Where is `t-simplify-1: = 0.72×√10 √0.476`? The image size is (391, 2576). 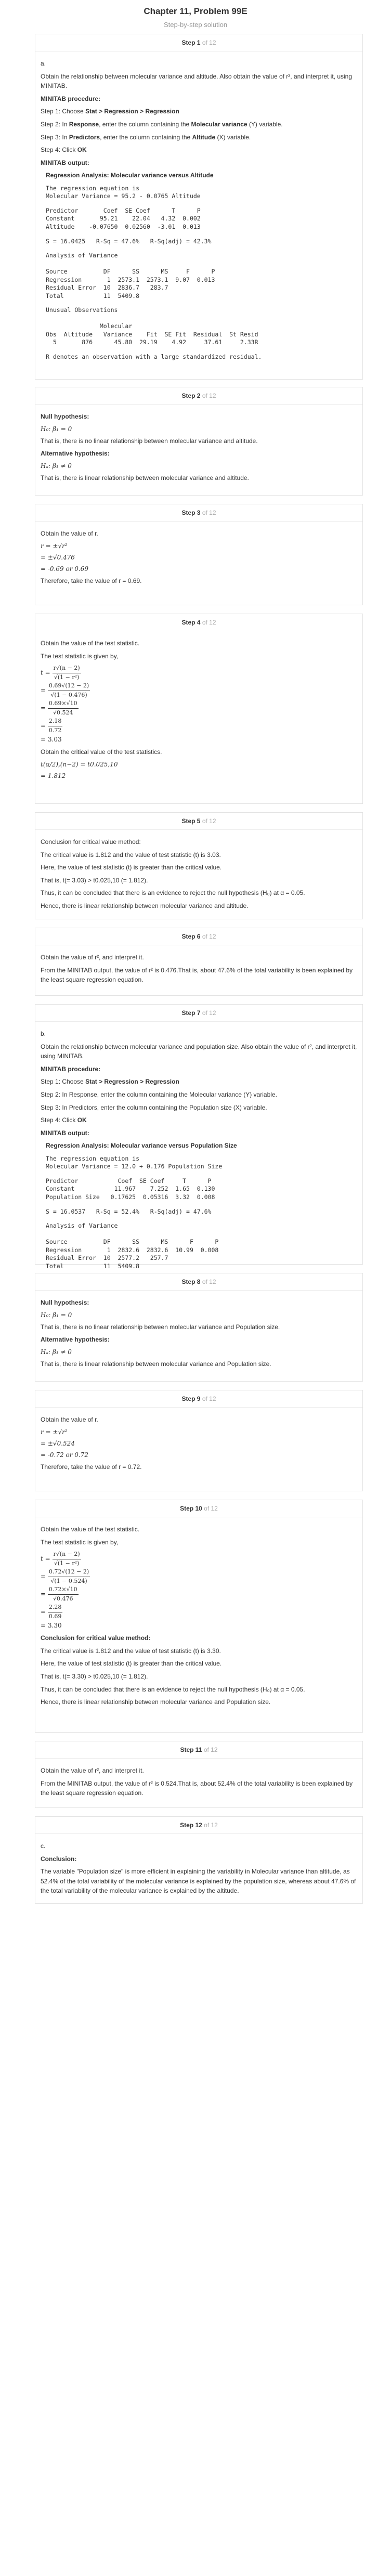 t-simplify-1: = 0.72×√10 √0.476 is located at coordinates (60, 1594).